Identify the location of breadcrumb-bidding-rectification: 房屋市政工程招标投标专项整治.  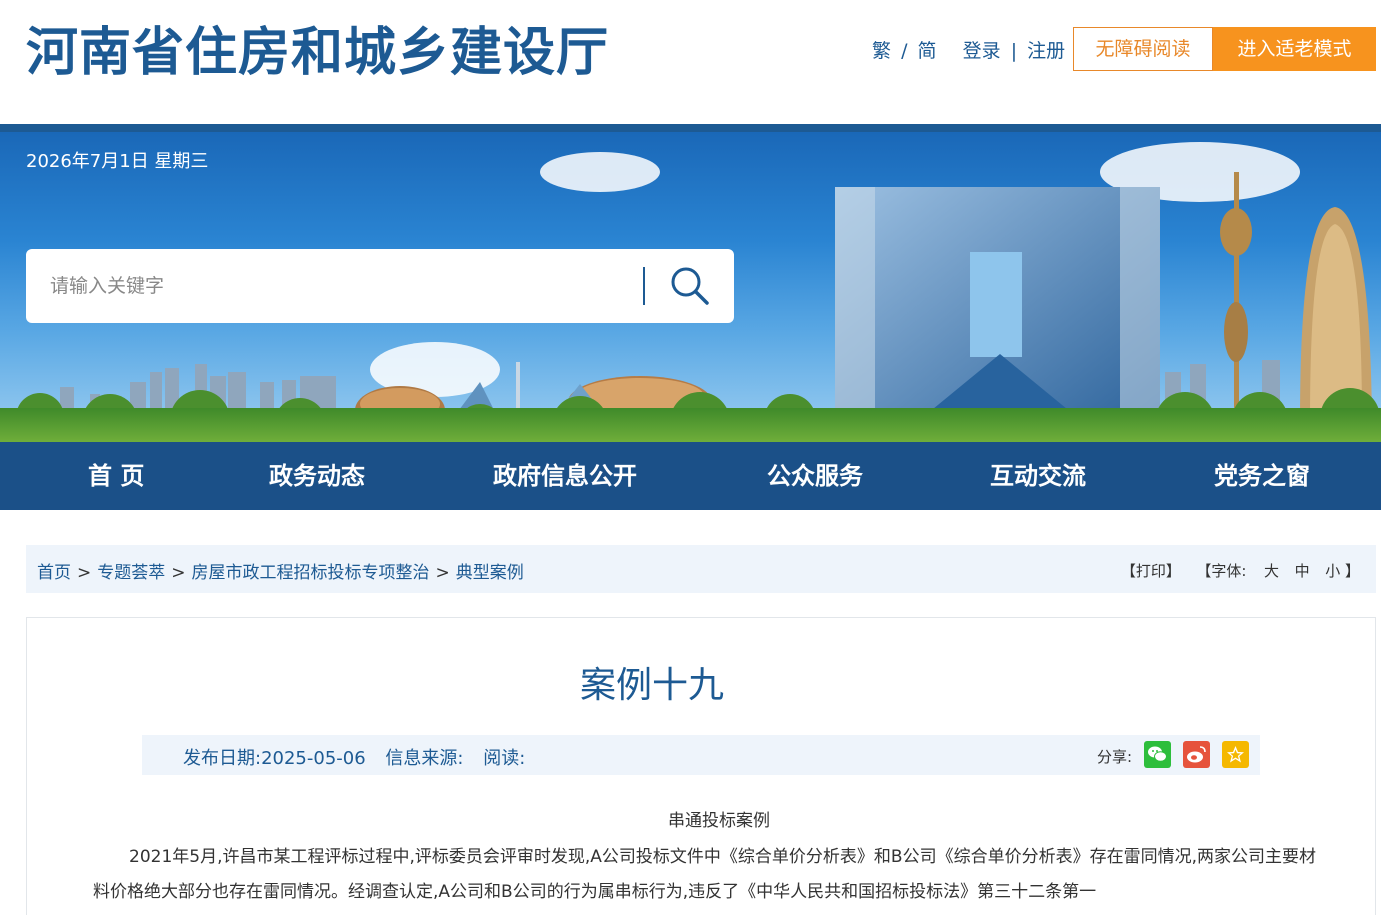
(311, 573).